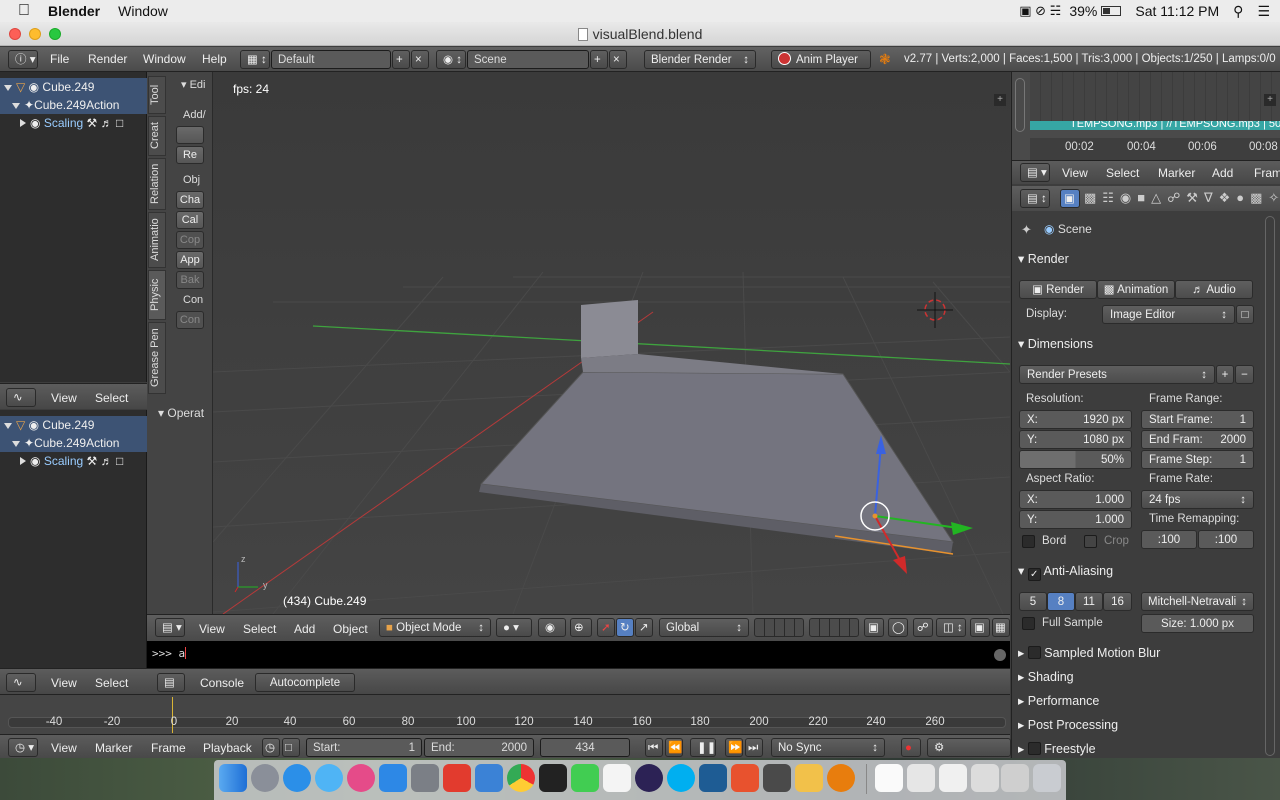 The width and height of the screenshot is (1280, 800). I want to click on sequencer-add-menu: Add, so click(1222, 173).